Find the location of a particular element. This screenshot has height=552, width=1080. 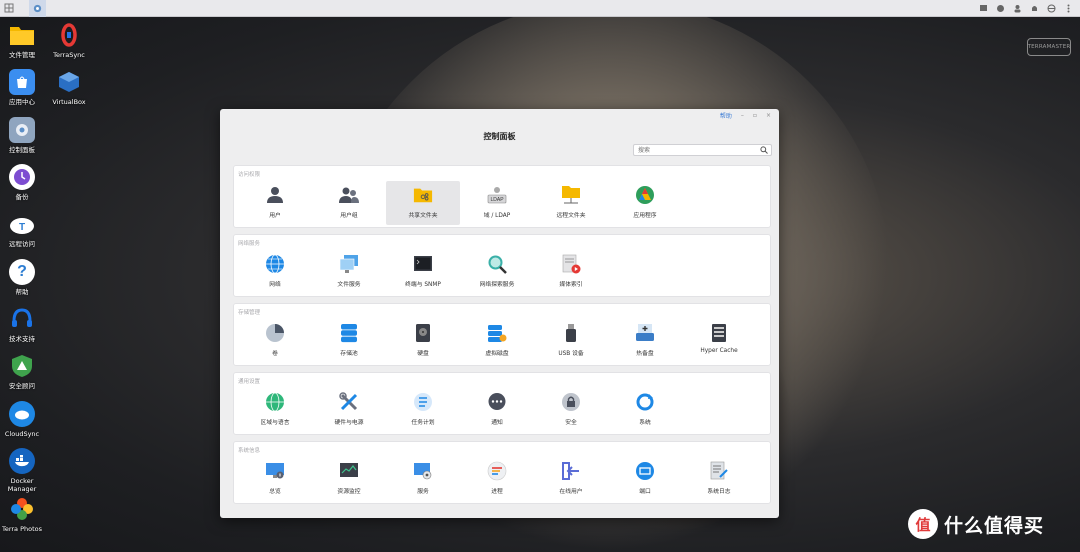

desktop-icon-security-advisor: 安全顾问 is located at coordinates (22, 371).